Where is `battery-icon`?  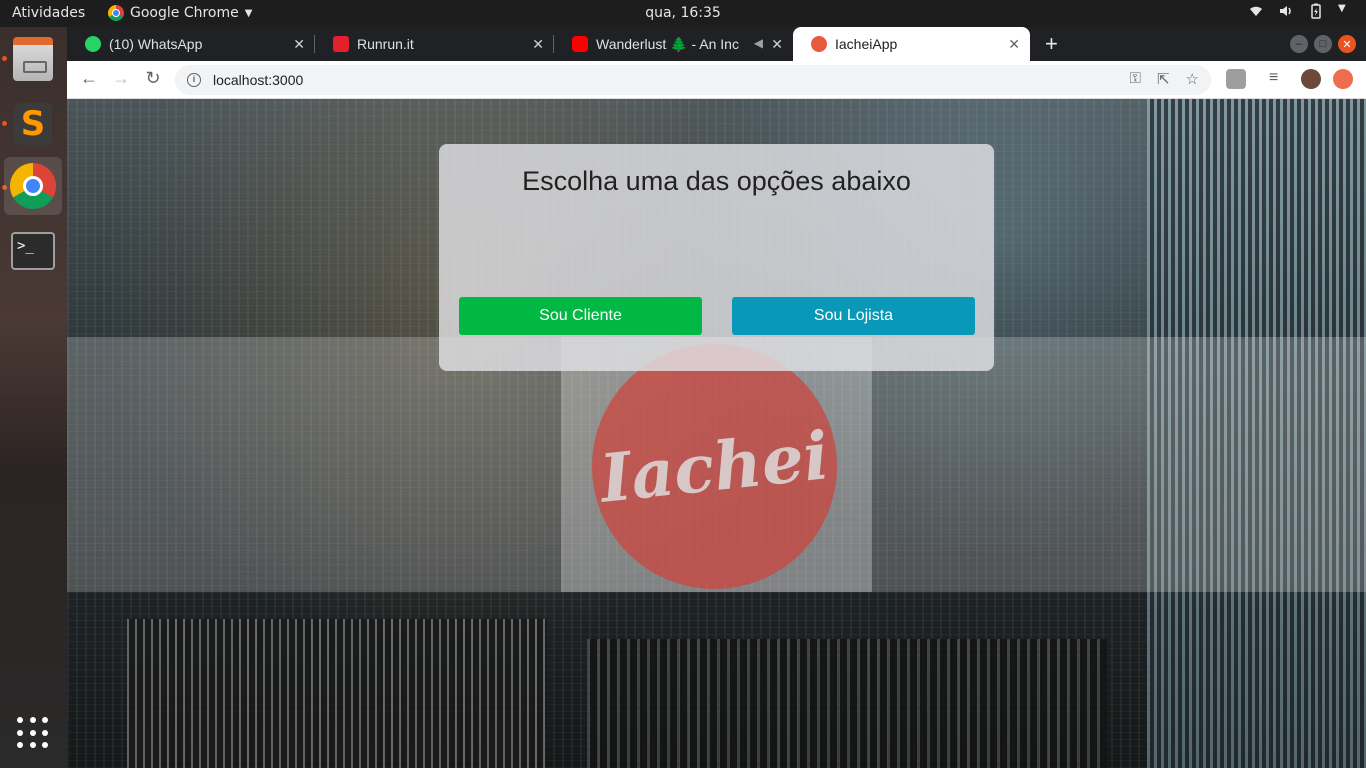 battery-icon is located at coordinates (1316, 11).